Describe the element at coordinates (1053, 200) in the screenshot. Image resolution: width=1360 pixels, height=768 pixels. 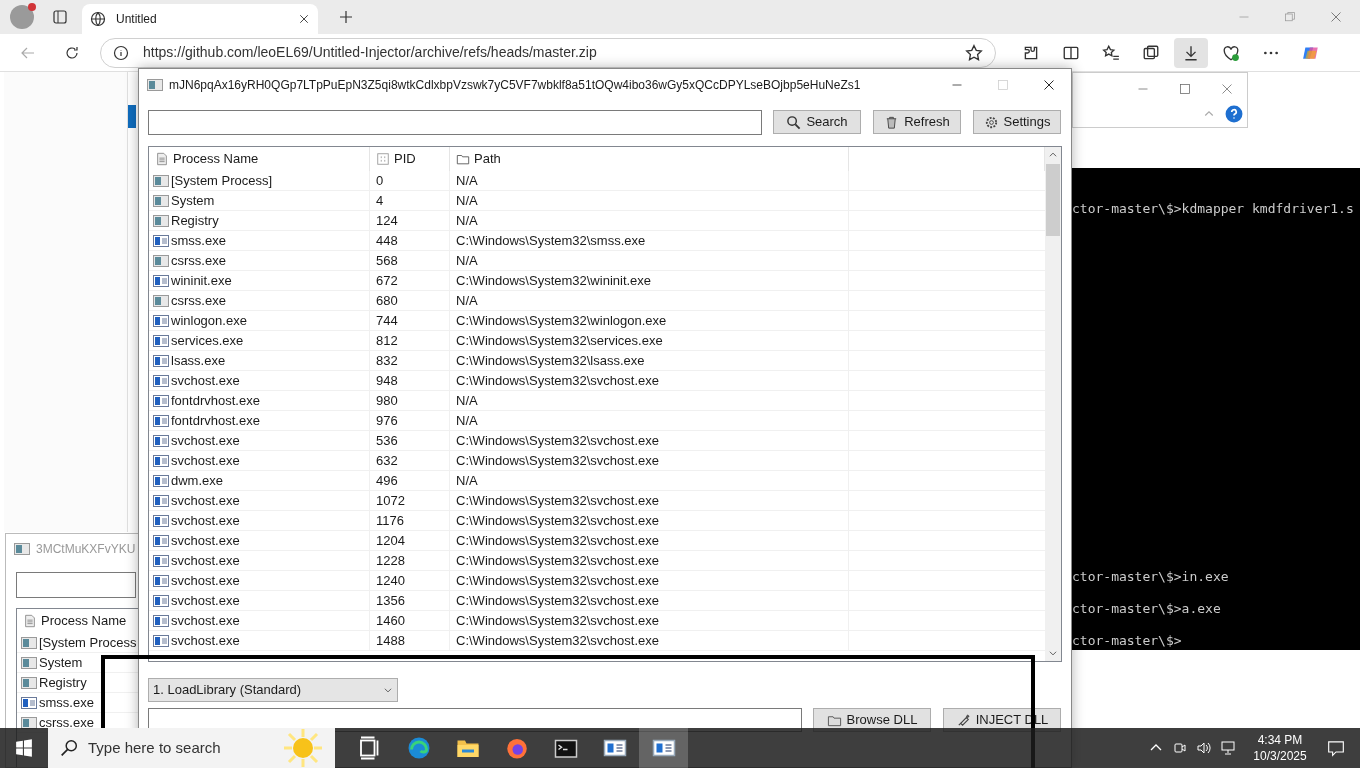
I see `scrollbar-thumb` at that location.